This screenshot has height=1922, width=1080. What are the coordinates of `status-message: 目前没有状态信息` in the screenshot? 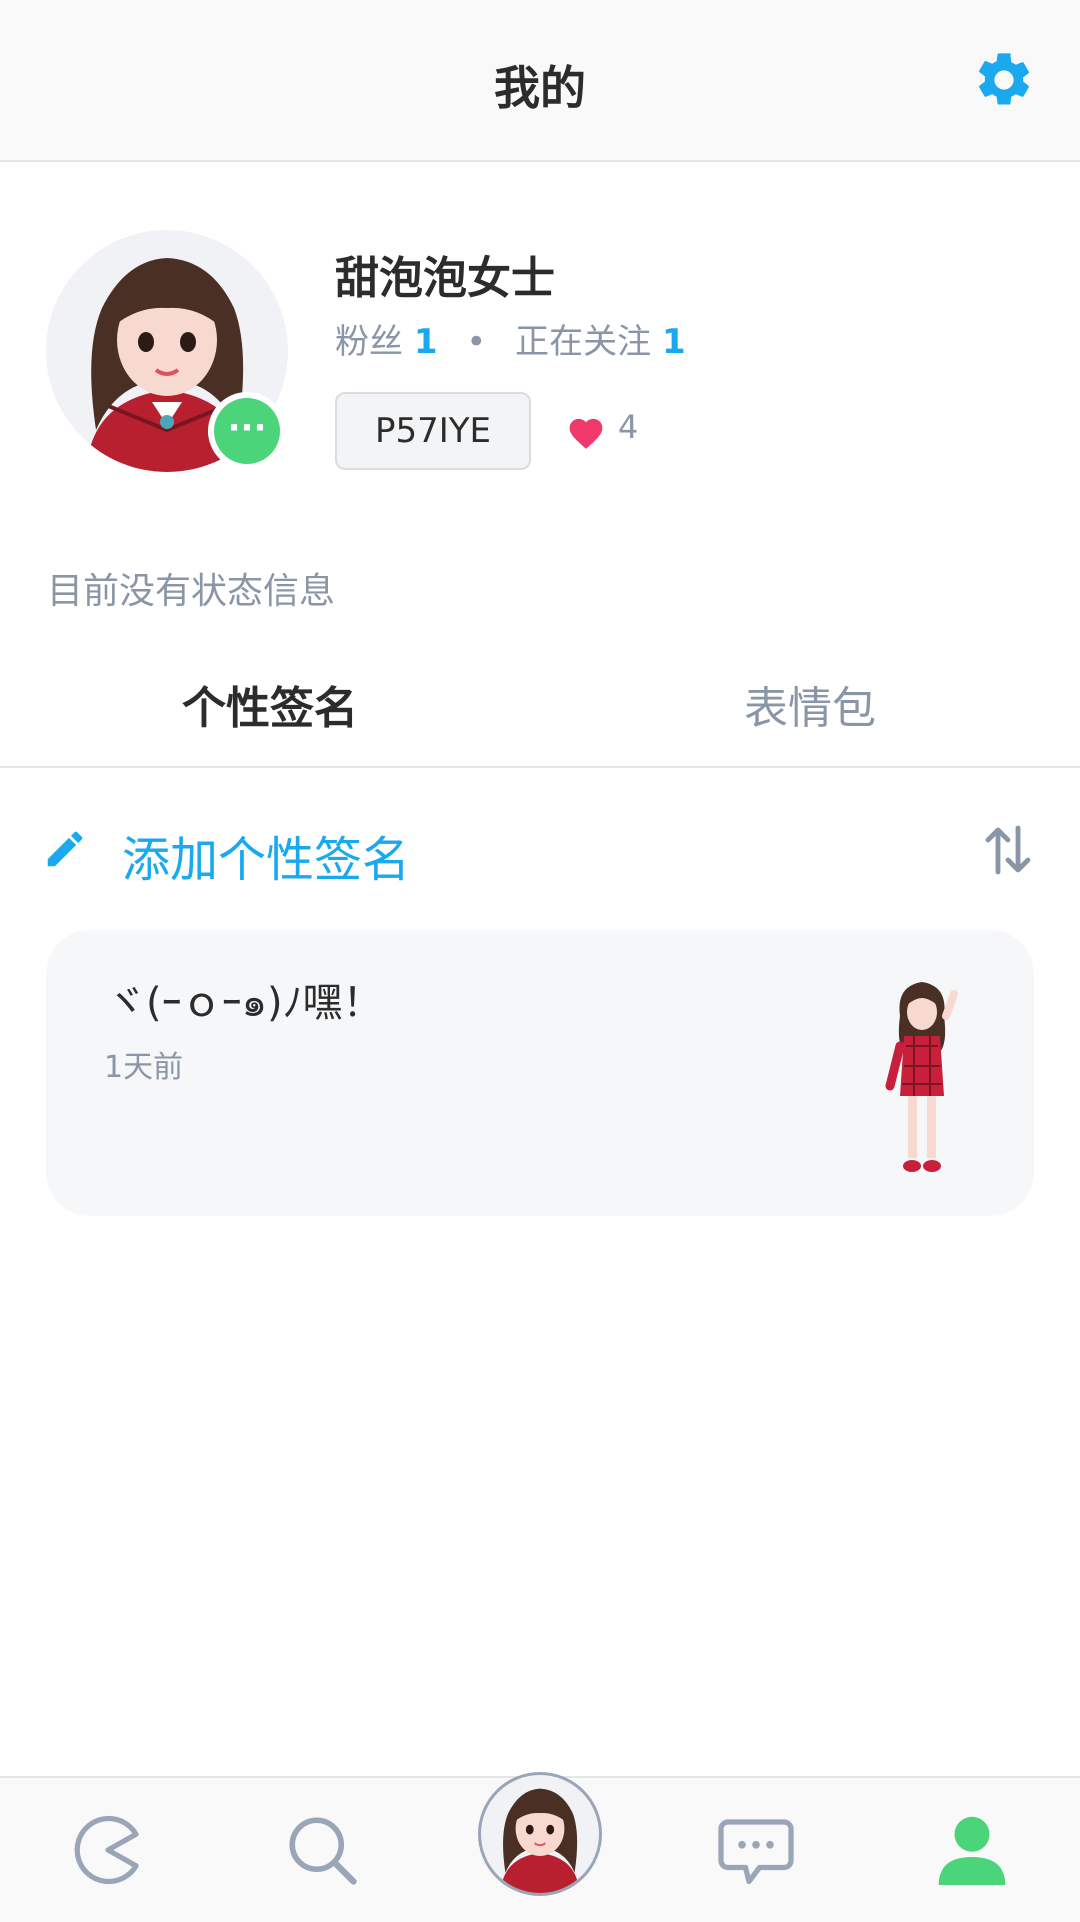 It's located at (191, 588).